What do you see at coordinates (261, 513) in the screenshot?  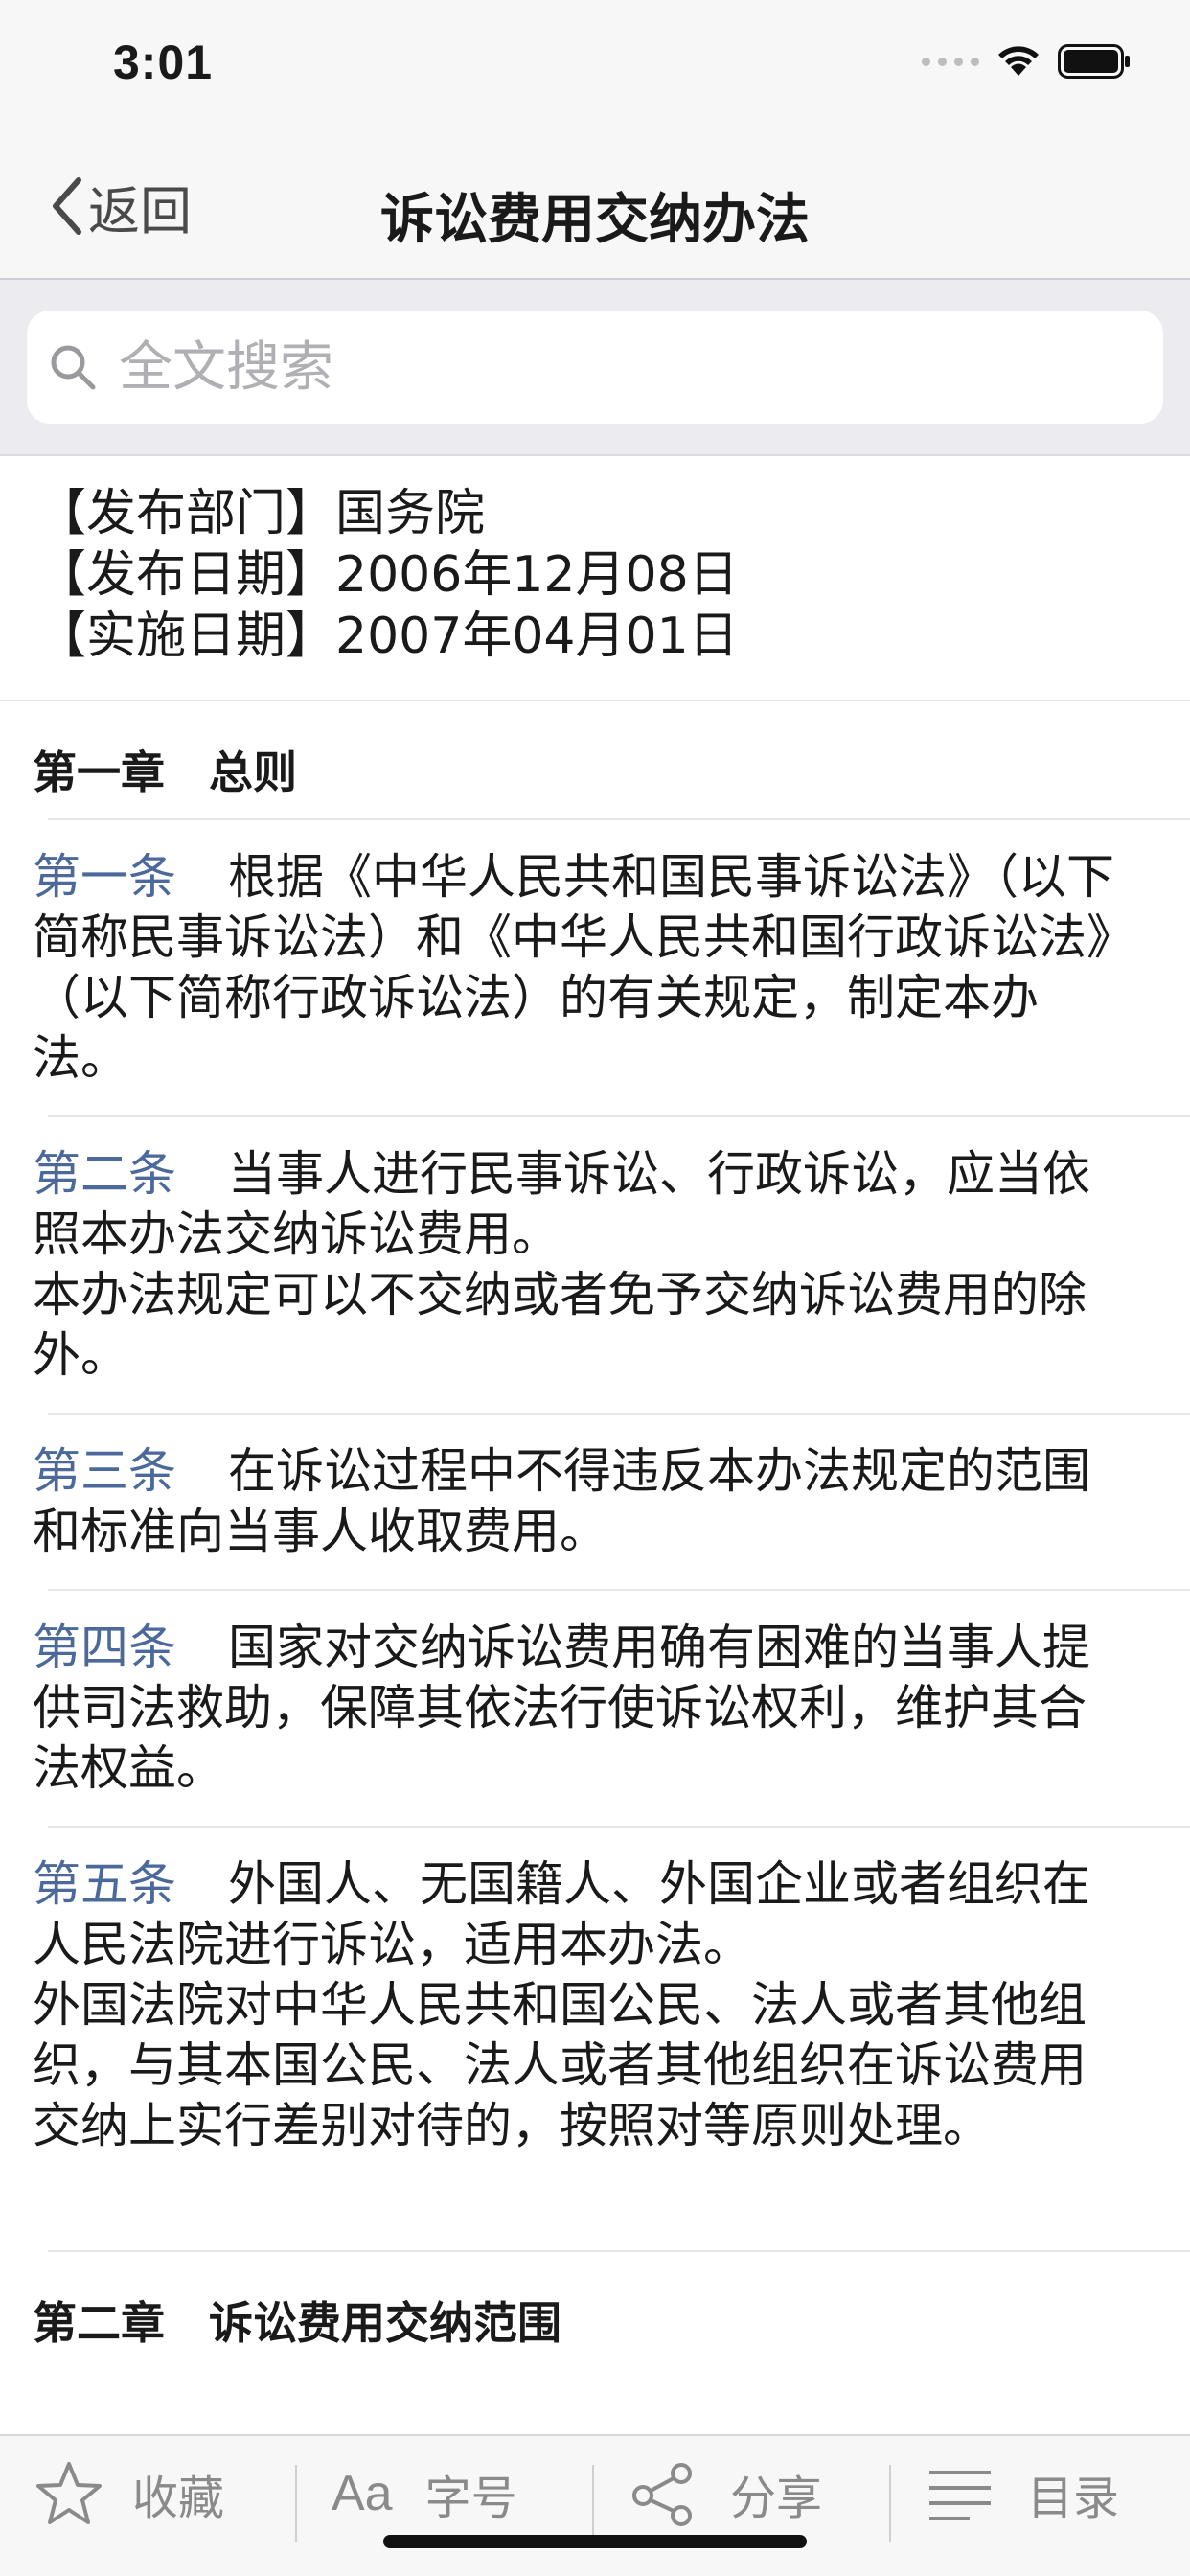 I see `meta-department: 【发布部门】国务院` at bounding box center [261, 513].